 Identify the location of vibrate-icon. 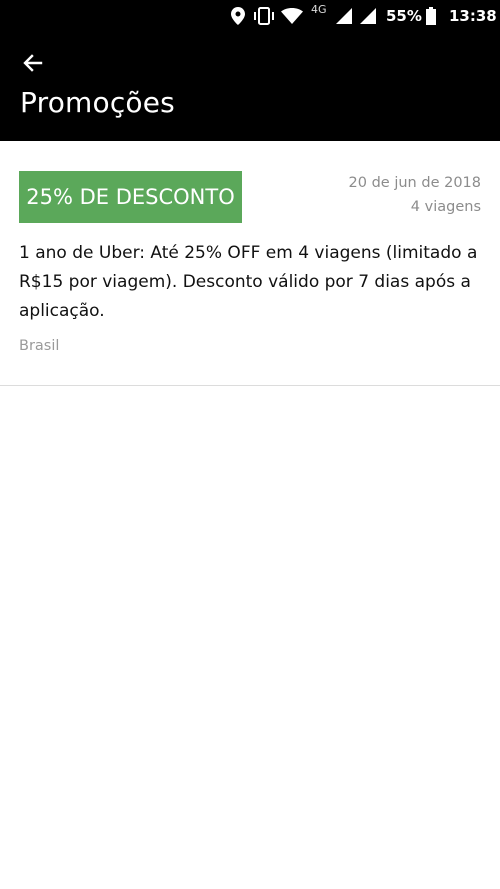
(264, 16).